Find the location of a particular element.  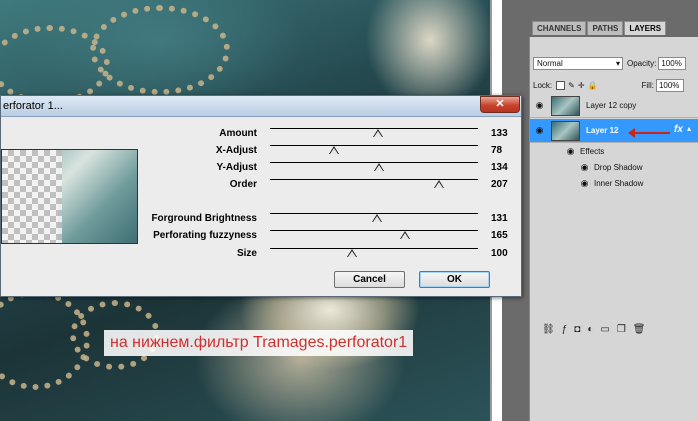

fx-icon: fx is located at coordinates (678, 129).